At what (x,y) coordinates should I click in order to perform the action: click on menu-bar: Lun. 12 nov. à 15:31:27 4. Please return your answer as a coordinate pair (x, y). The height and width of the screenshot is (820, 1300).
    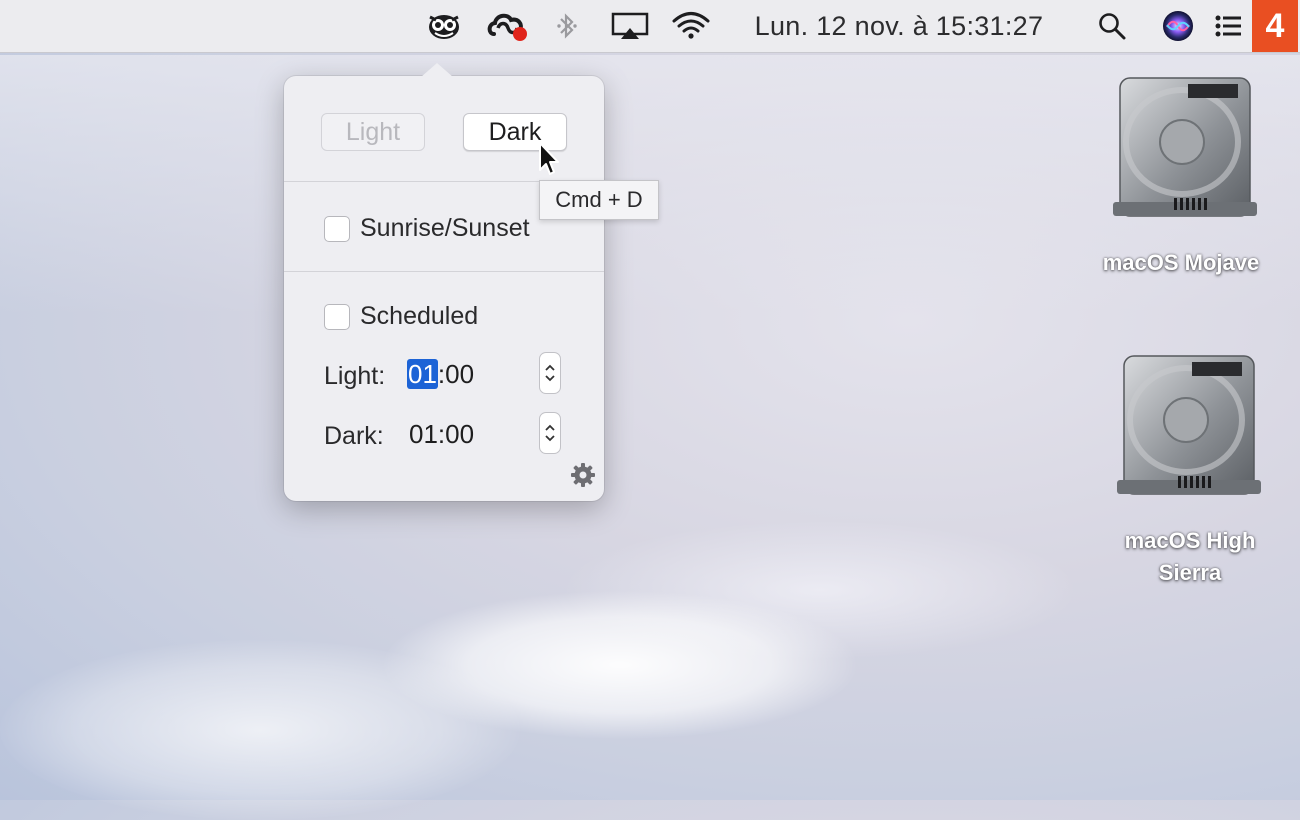
    Looking at the image, I should click on (650, 26).